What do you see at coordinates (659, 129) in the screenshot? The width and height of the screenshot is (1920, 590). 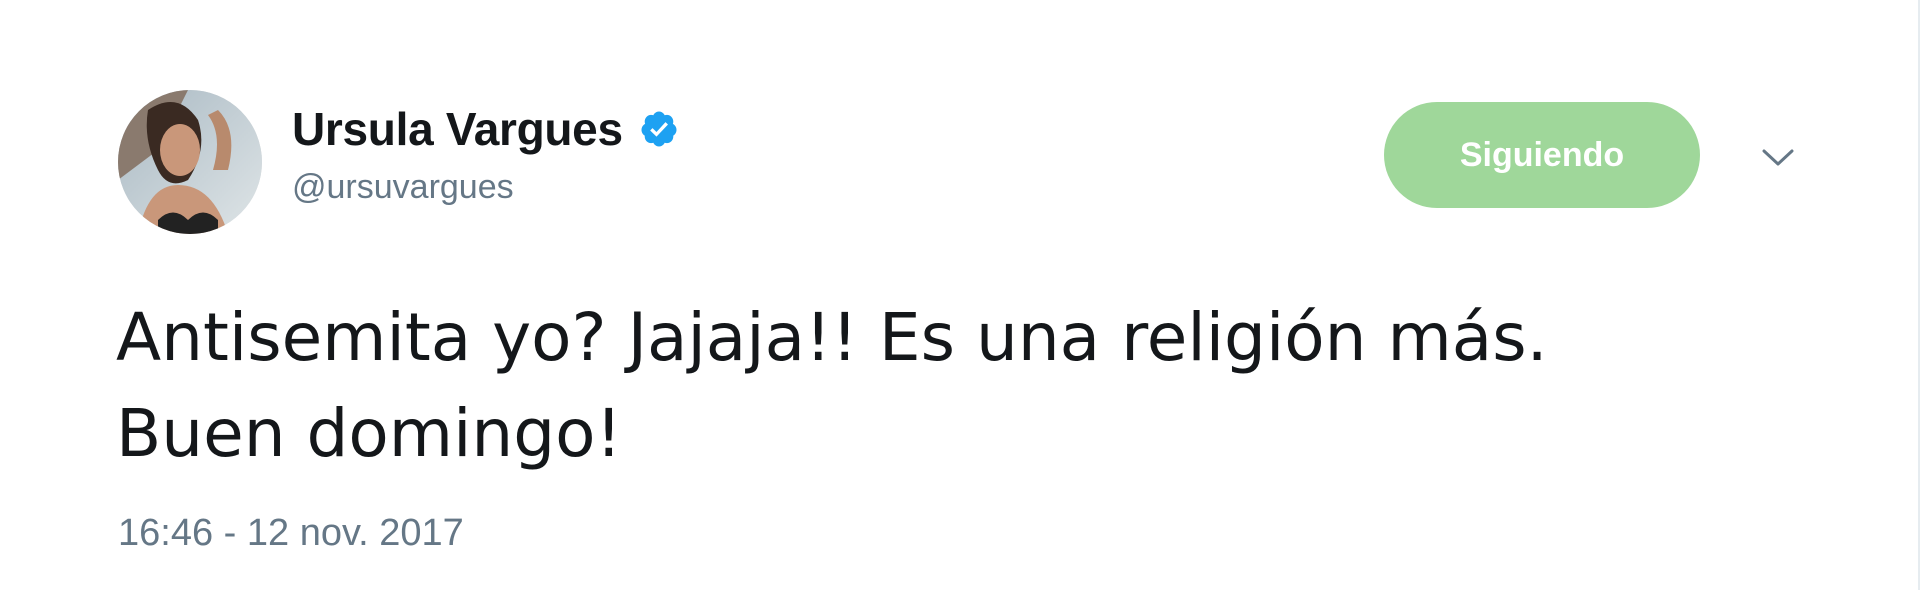 I see `verified-badge-icon` at bounding box center [659, 129].